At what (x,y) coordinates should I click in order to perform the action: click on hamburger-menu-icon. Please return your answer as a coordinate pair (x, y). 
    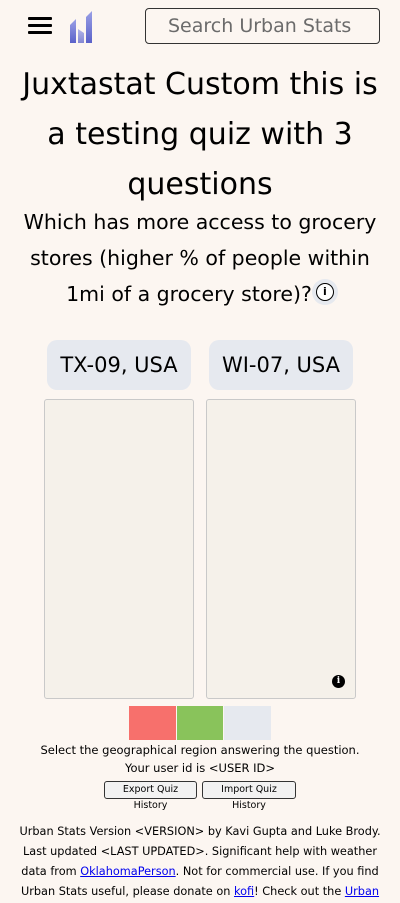
    Looking at the image, I should click on (40, 26).